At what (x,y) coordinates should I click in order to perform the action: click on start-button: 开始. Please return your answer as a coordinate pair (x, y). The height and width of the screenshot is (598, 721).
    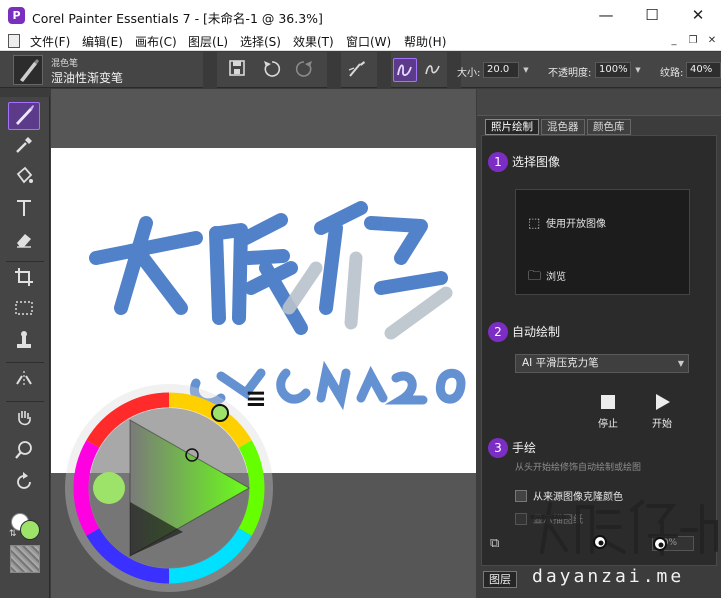
    Looking at the image, I should click on (662, 411).